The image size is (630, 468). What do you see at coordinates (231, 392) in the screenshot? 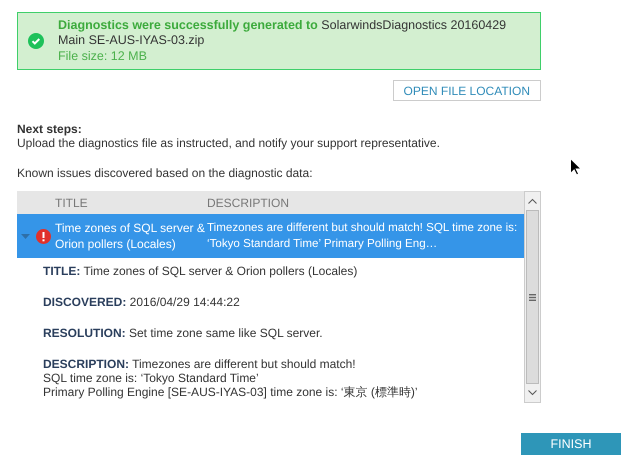
I see `detail-text: Primary Polling Engine [SE-AUS-IYAS-03] time zone is: ‘東京 (標準時)’` at bounding box center [231, 392].